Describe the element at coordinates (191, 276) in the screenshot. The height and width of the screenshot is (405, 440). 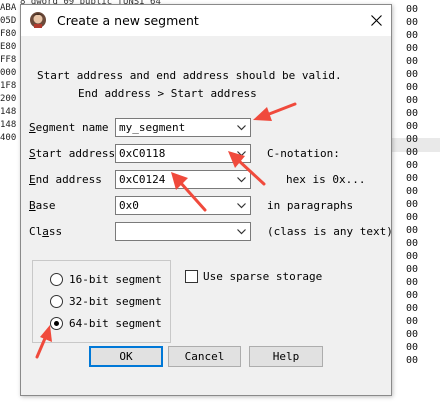
I see `sparse-storage-box` at that location.